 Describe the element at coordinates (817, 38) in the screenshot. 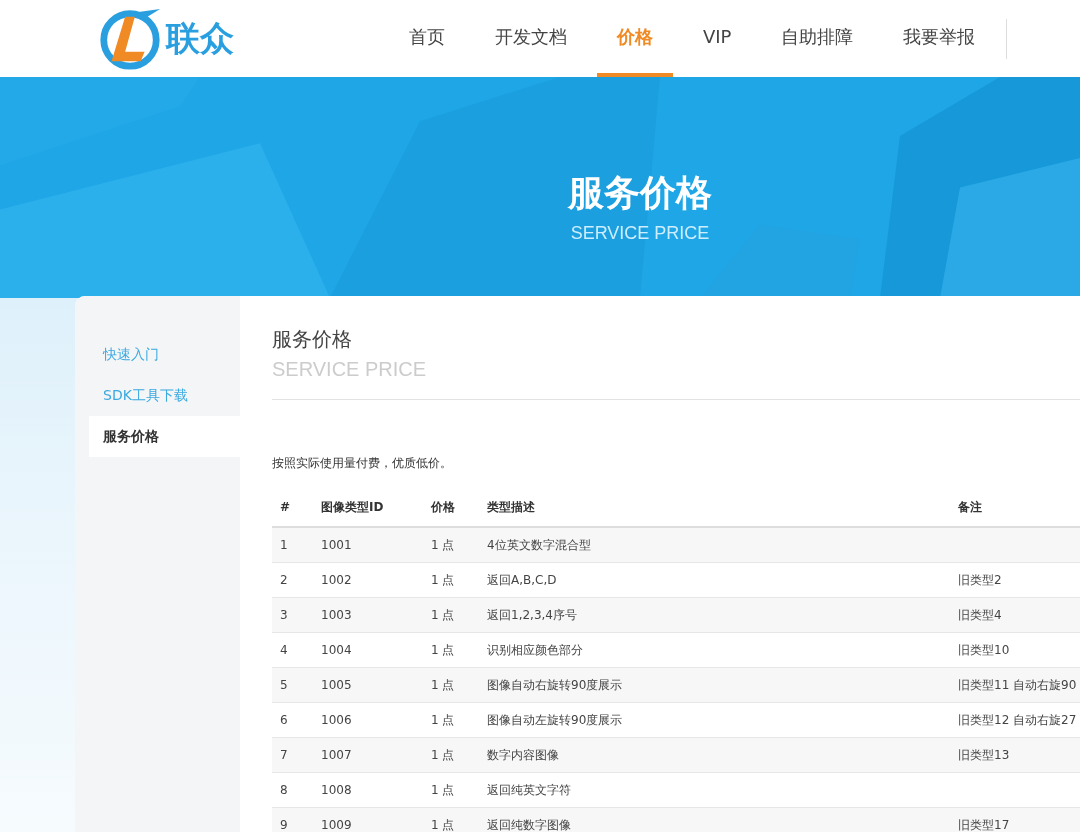

I see `nav-tab: 自助排障` at that location.